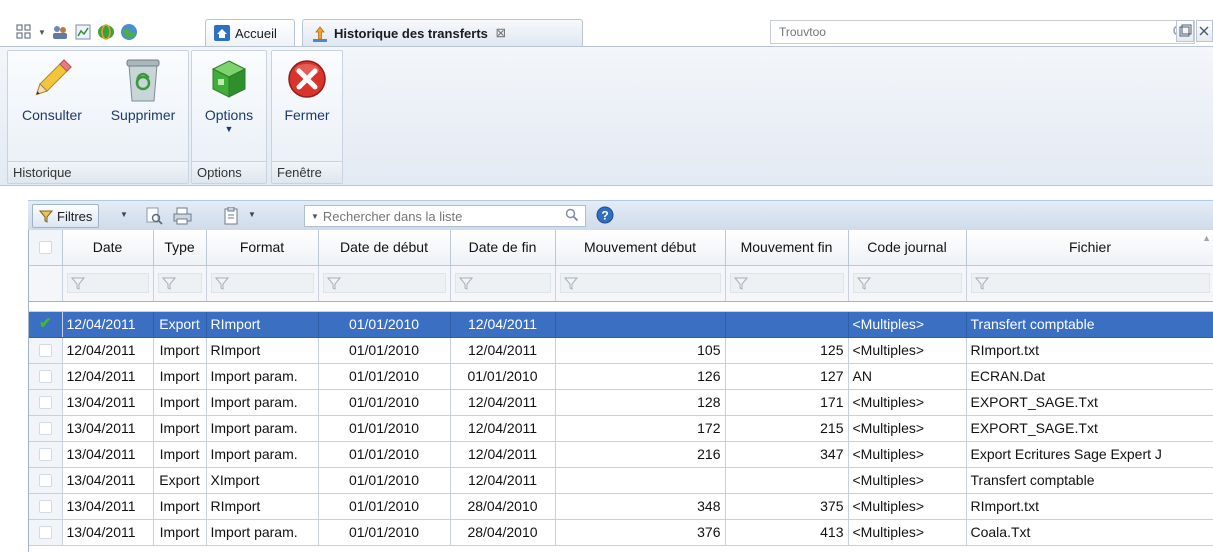 The height and width of the screenshot is (552, 1213). I want to click on column-header-mouvement-fin: Mouvement fin, so click(787, 248).